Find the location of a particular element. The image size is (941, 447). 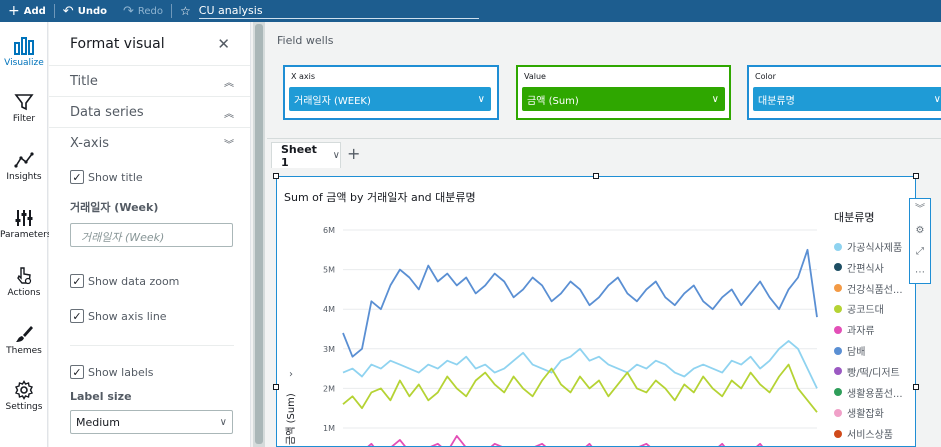

undo-icon: ↶ is located at coordinates (68, 11).